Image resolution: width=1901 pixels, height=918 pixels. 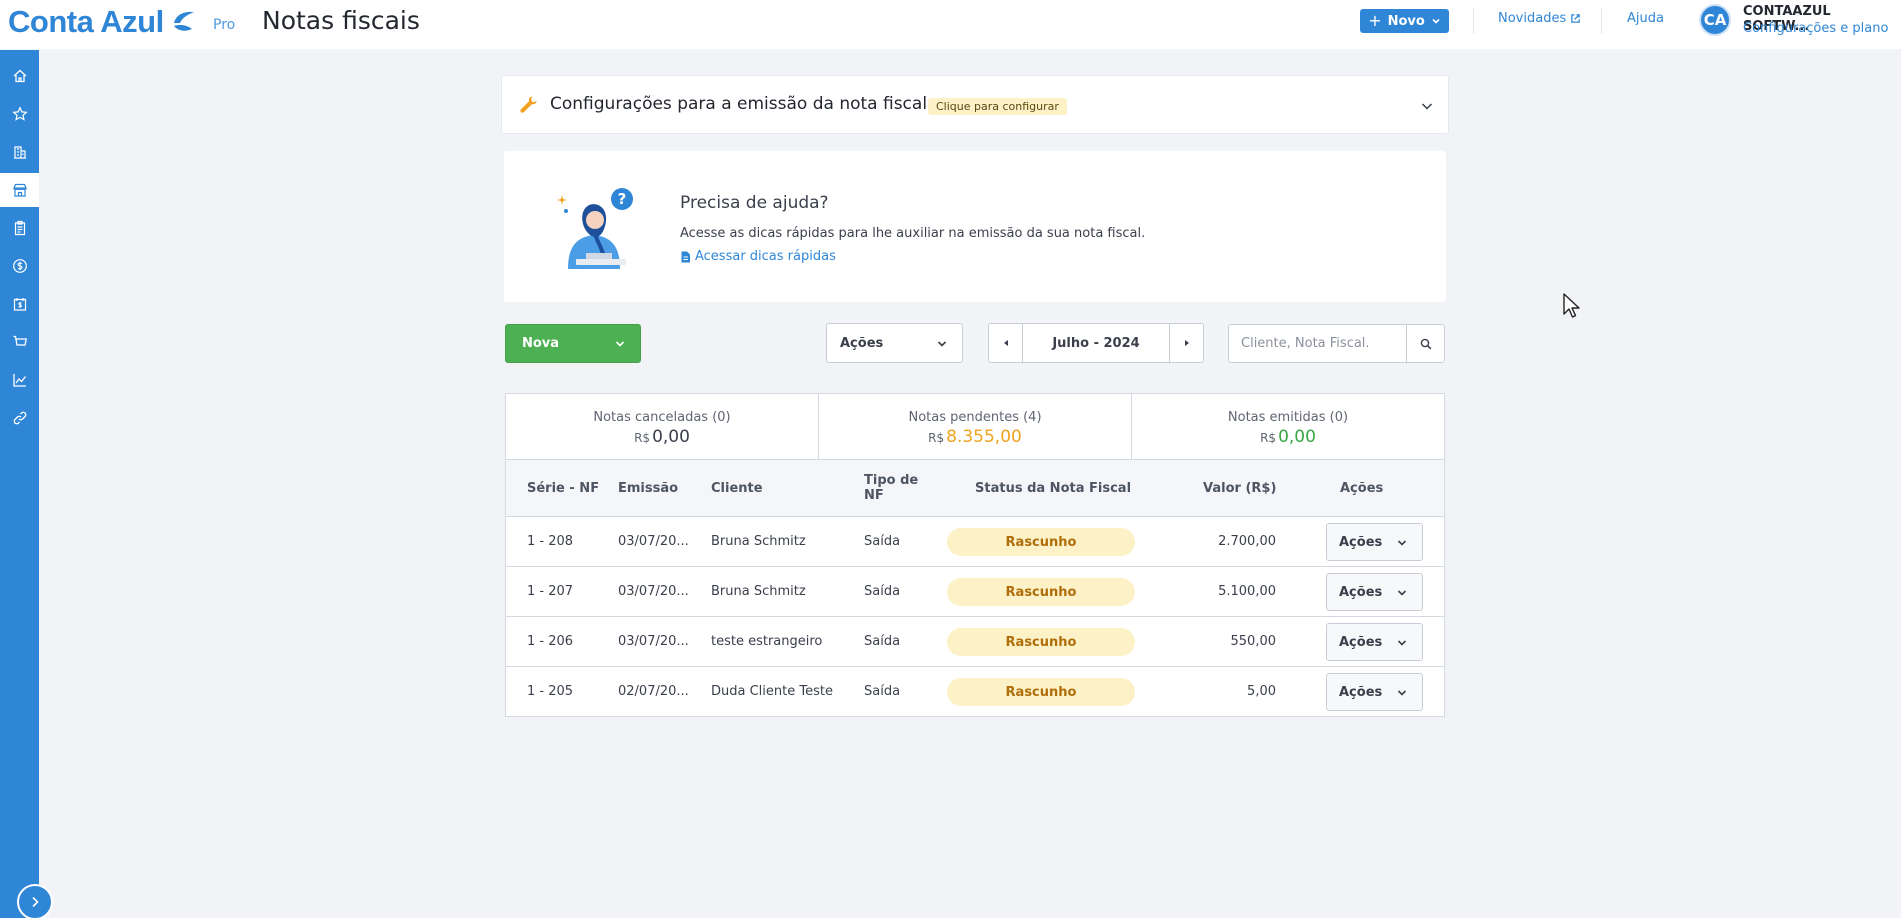 What do you see at coordinates (341, 20) in the screenshot?
I see `page-title: Notas fiscais` at bounding box center [341, 20].